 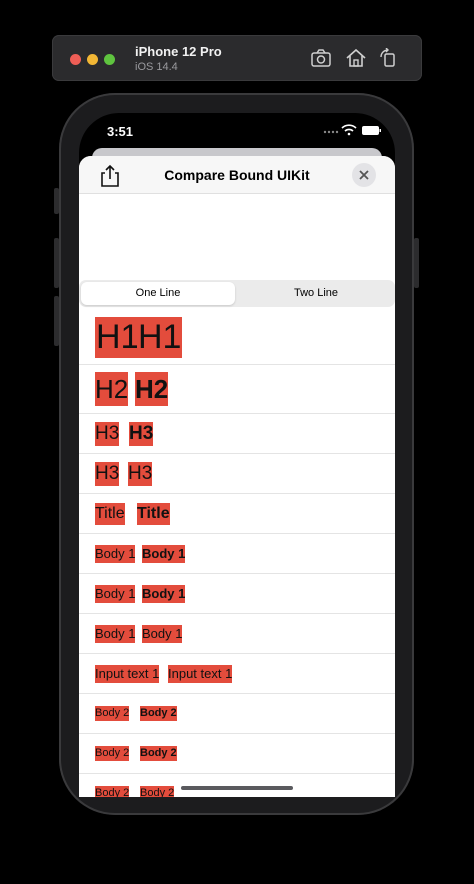 What do you see at coordinates (237, 674) in the screenshot?
I see `list-item: Input text 1 Input text 1` at bounding box center [237, 674].